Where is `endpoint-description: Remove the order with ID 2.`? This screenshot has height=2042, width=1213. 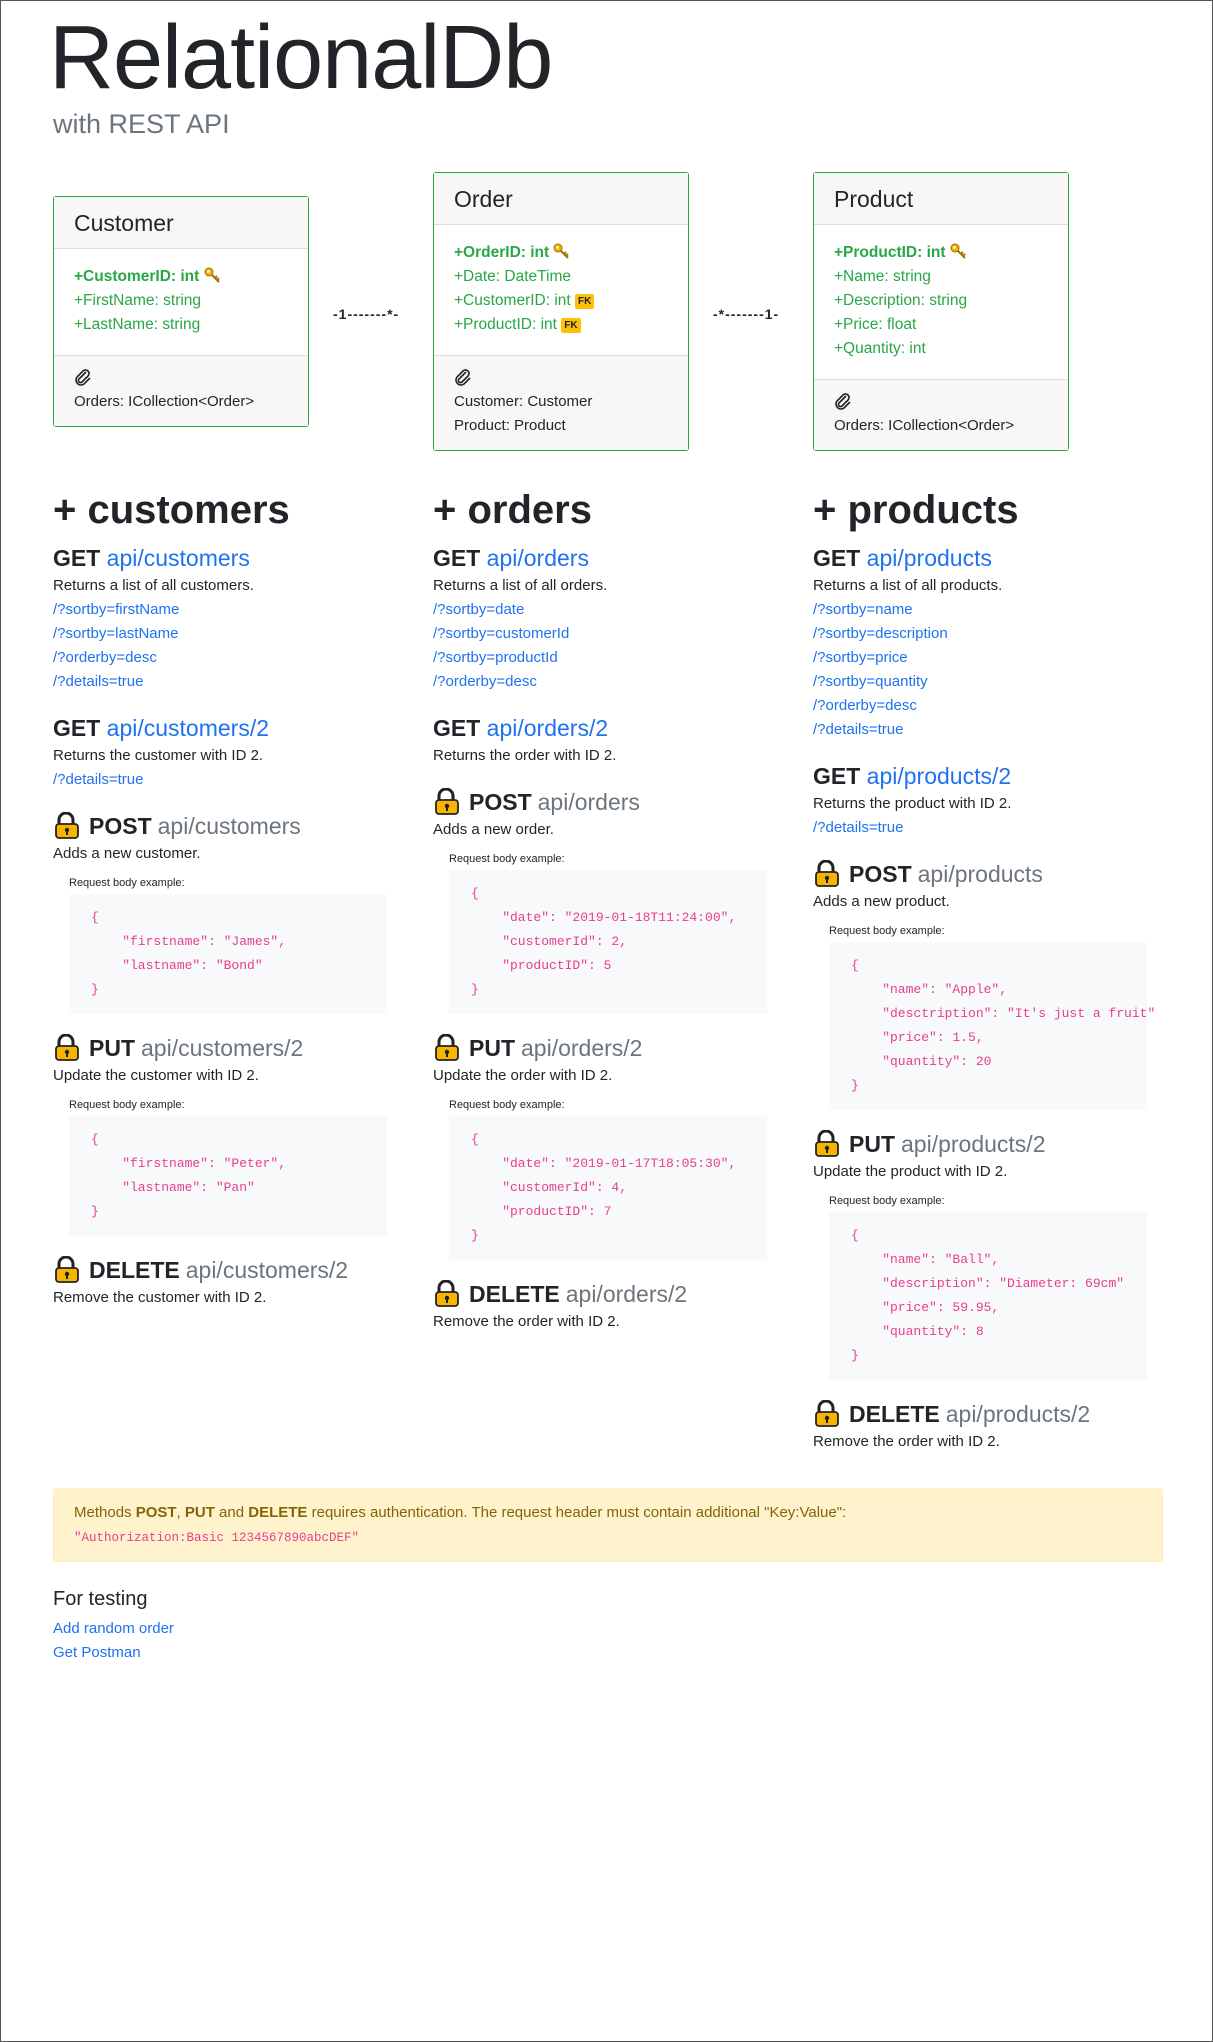
endpoint-description: Remove the order with ID 2. is located at coordinates (906, 1441).